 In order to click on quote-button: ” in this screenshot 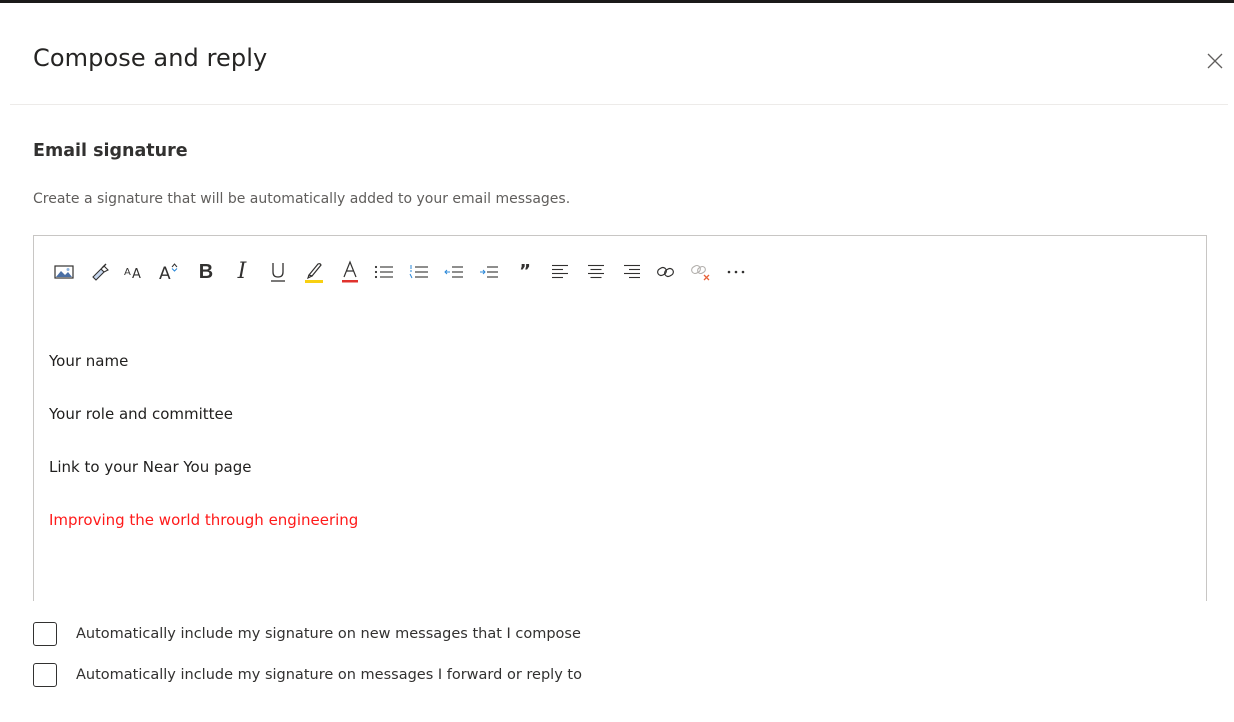, I will do `click(525, 272)`.